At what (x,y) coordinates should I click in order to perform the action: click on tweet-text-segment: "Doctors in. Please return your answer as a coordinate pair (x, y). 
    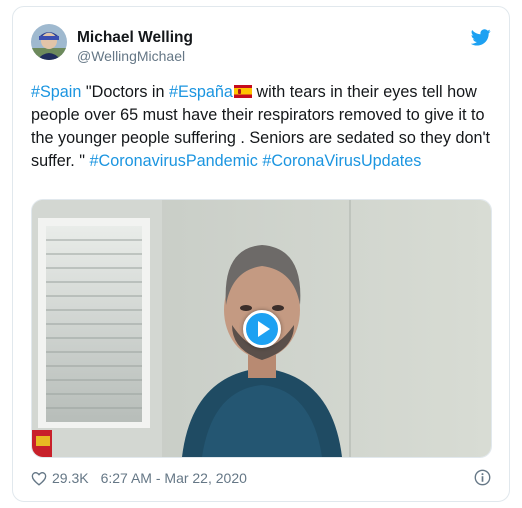
    Looking at the image, I should click on (125, 92).